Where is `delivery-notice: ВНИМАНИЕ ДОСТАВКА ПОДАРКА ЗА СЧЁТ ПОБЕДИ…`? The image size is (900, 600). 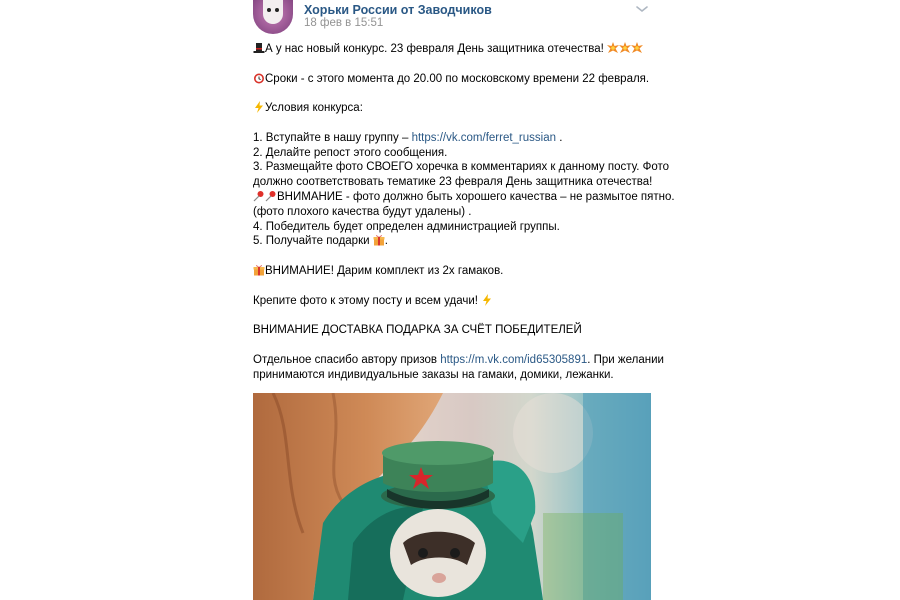 delivery-notice: ВНИМАНИЕ ДОСТАВКА ПОДАРКА ЗА СЧЁТ ПОБЕДИ… is located at coordinates (417, 330).